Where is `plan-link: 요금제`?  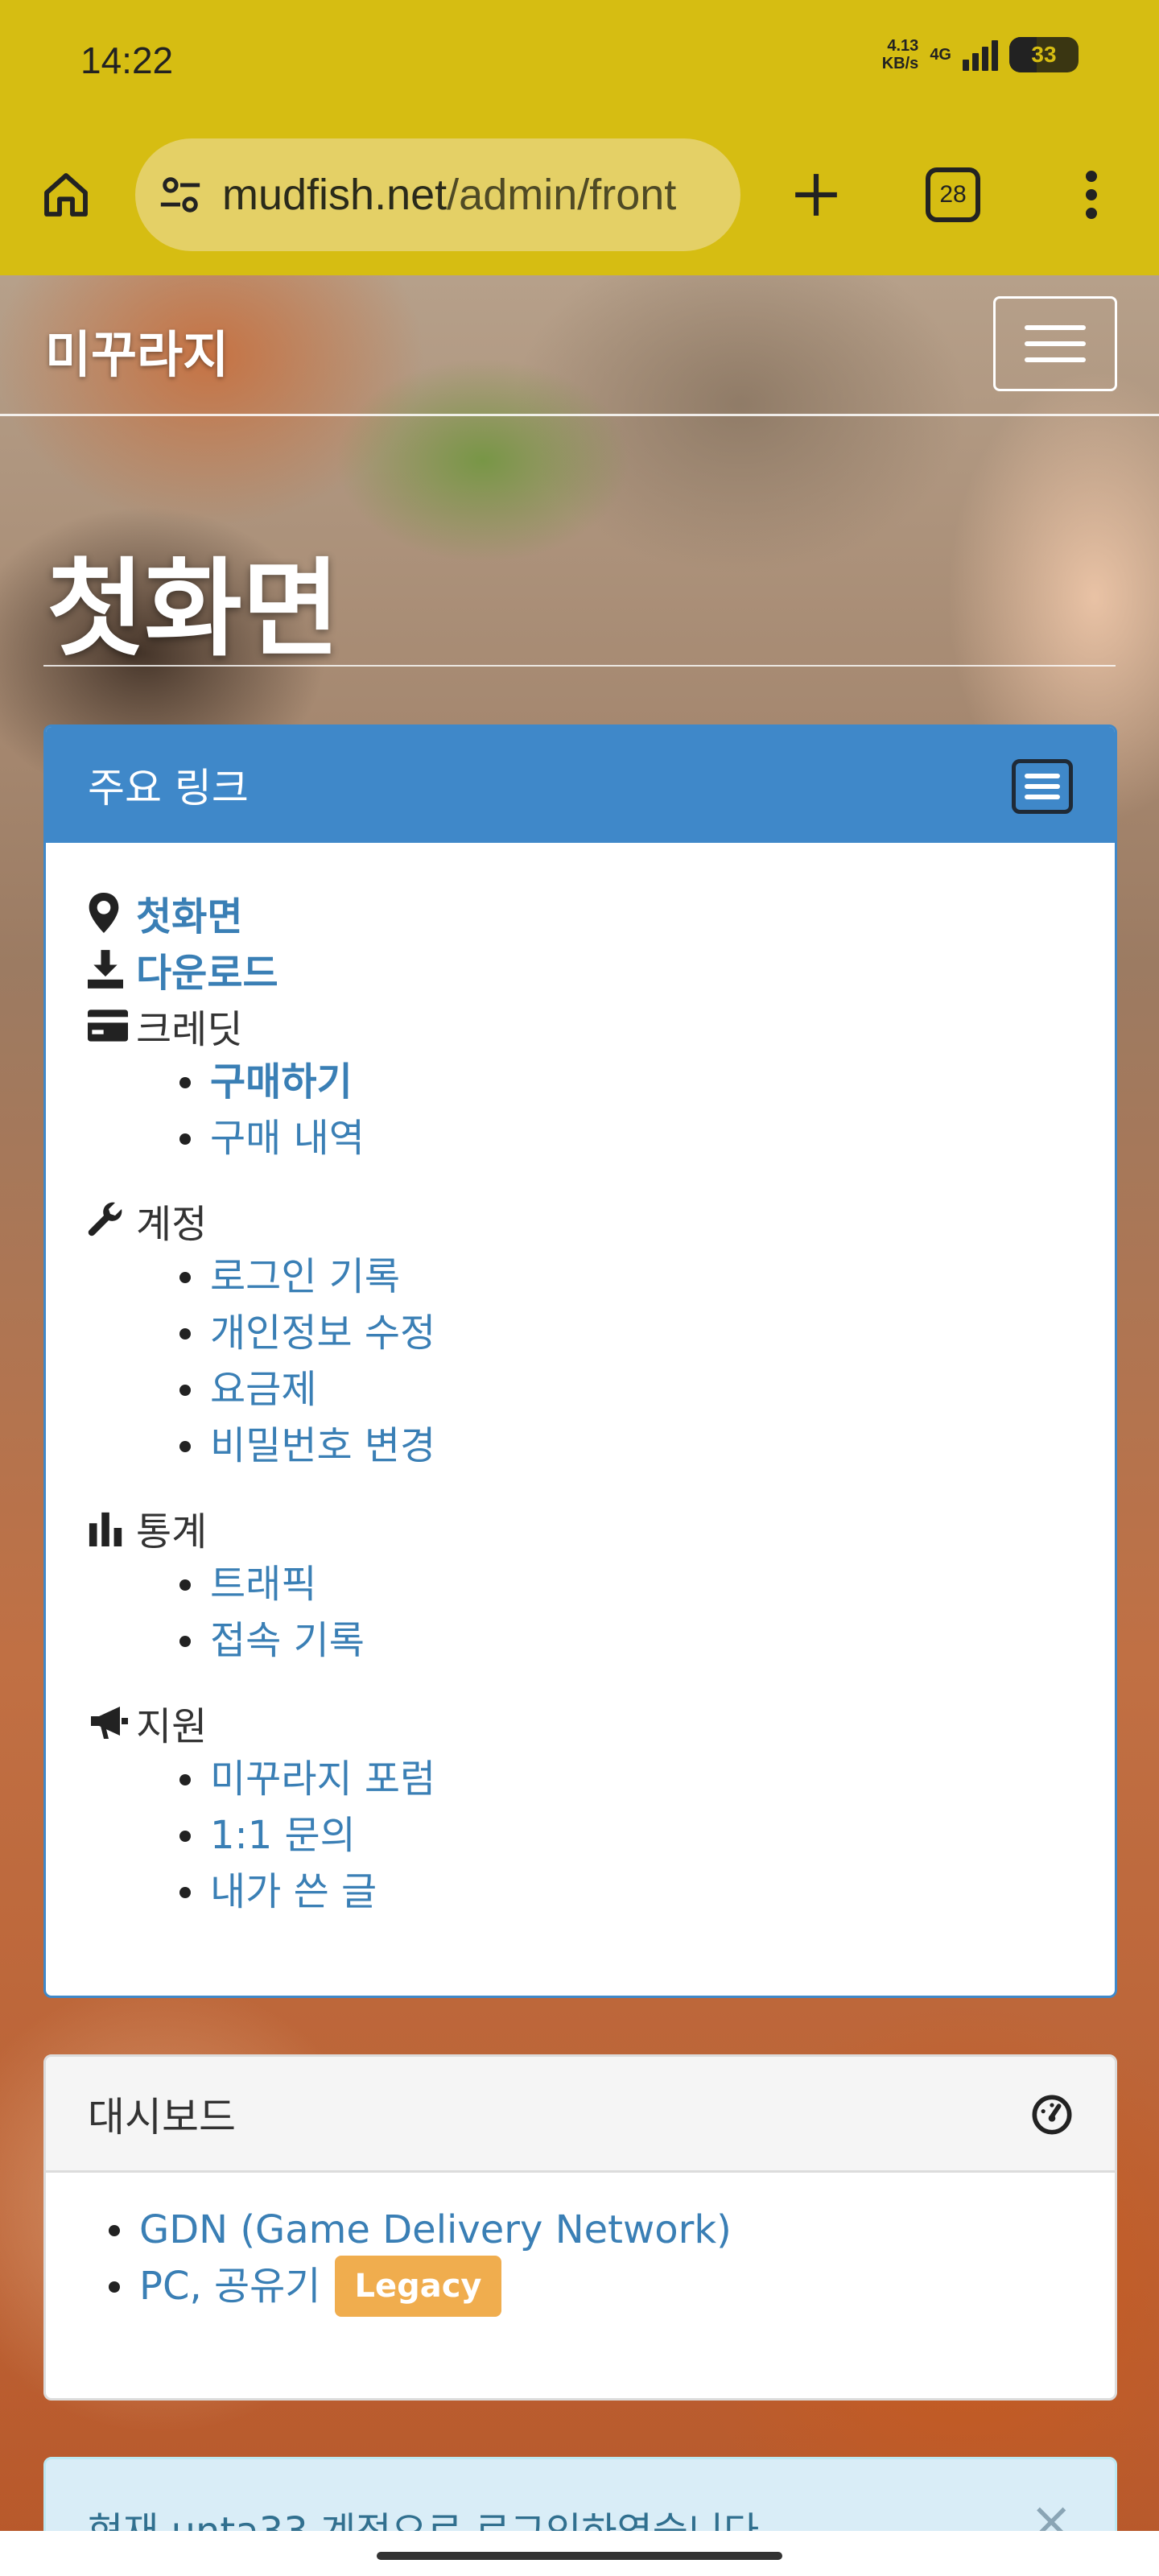
plan-link: 요금제 is located at coordinates (263, 1389).